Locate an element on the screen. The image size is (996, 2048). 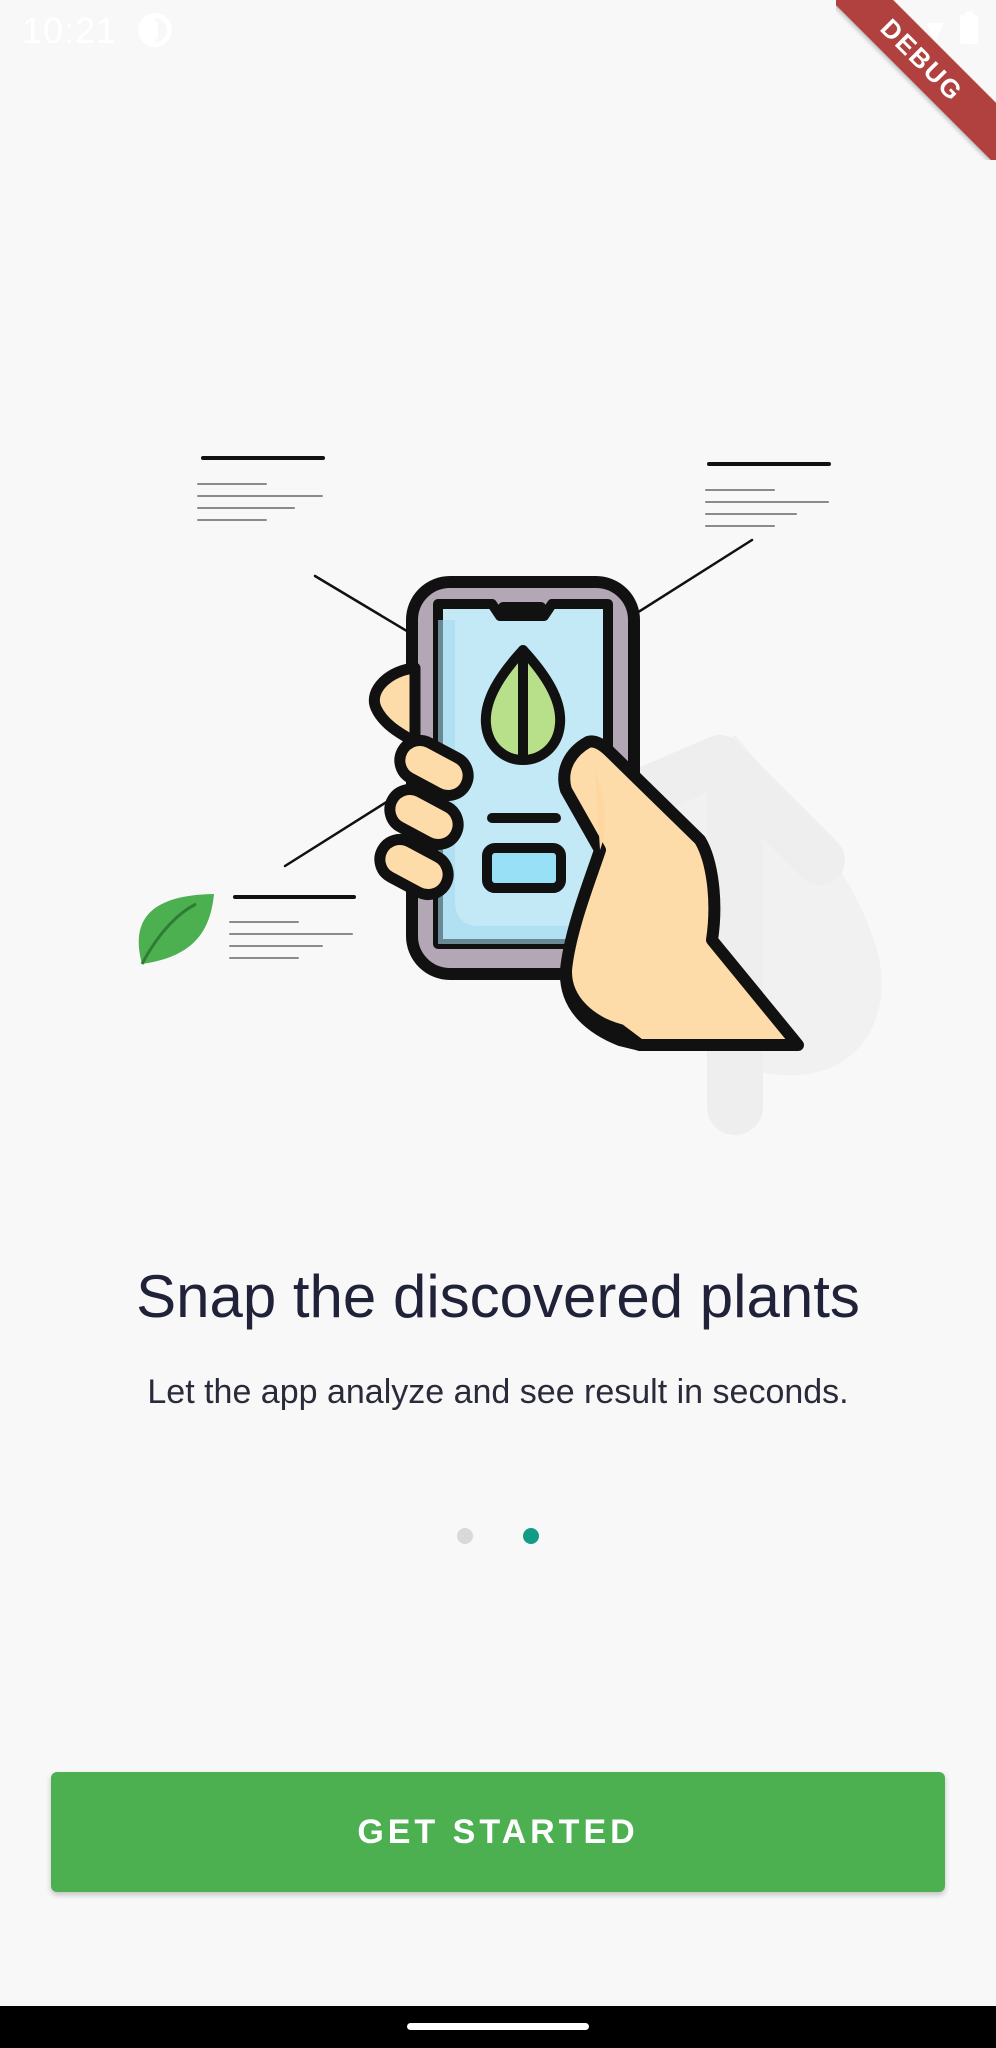
navigation-bar is located at coordinates (498, 2027).